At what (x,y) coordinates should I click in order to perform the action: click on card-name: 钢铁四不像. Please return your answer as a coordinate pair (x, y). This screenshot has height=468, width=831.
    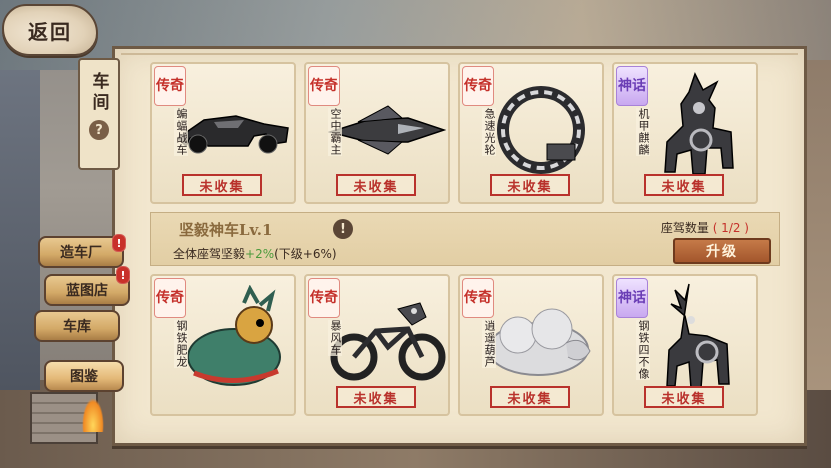
    Looking at the image, I should click on (643, 350).